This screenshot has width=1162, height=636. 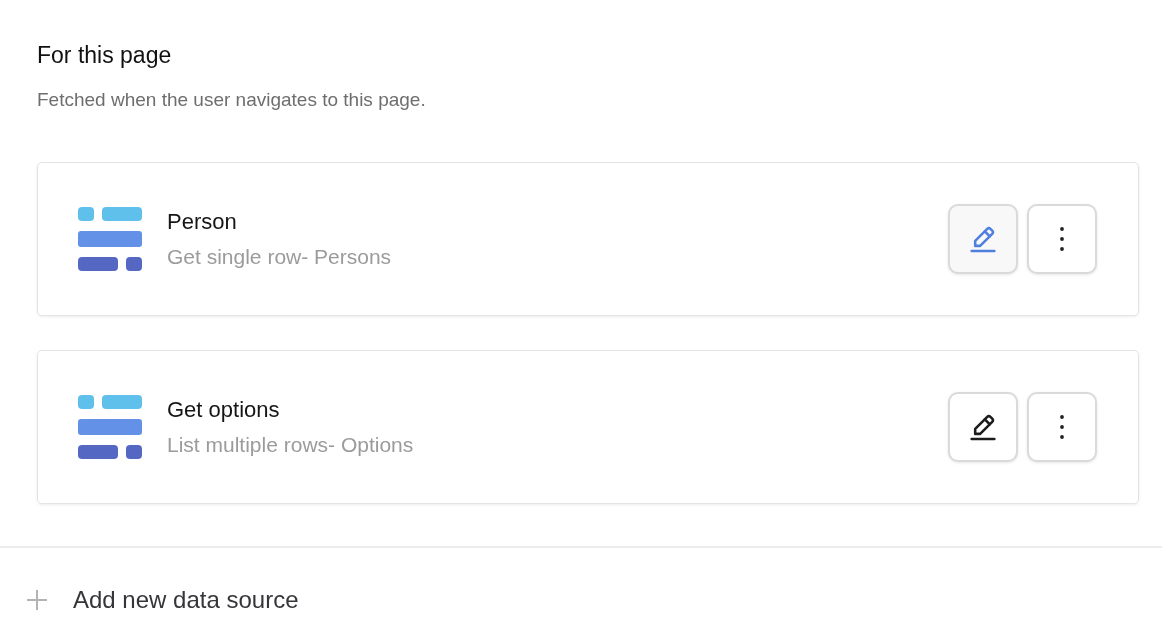 What do you see at coordinates (224, 410) in the screenshot?
I see `data-source-name: Get options` at bounding box center [224, 410].